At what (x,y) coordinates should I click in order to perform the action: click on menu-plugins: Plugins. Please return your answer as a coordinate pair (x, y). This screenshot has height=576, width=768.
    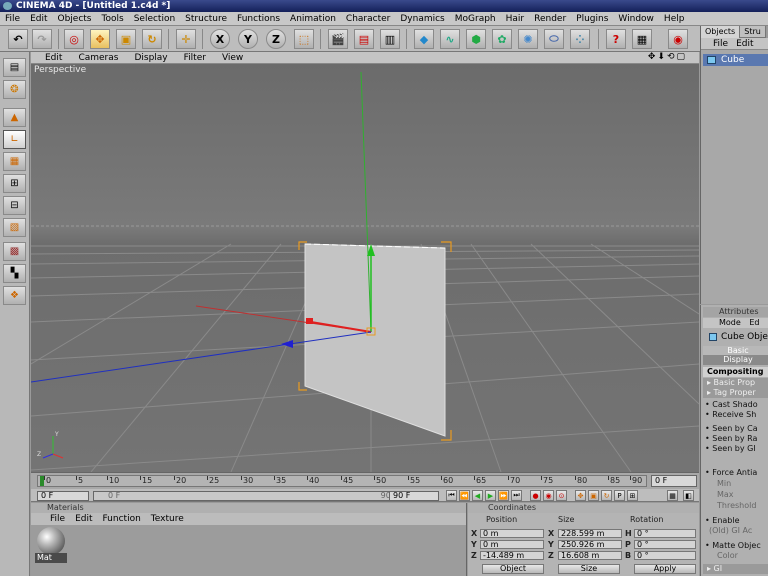
    Looking at the image, I should click on (592, 19).